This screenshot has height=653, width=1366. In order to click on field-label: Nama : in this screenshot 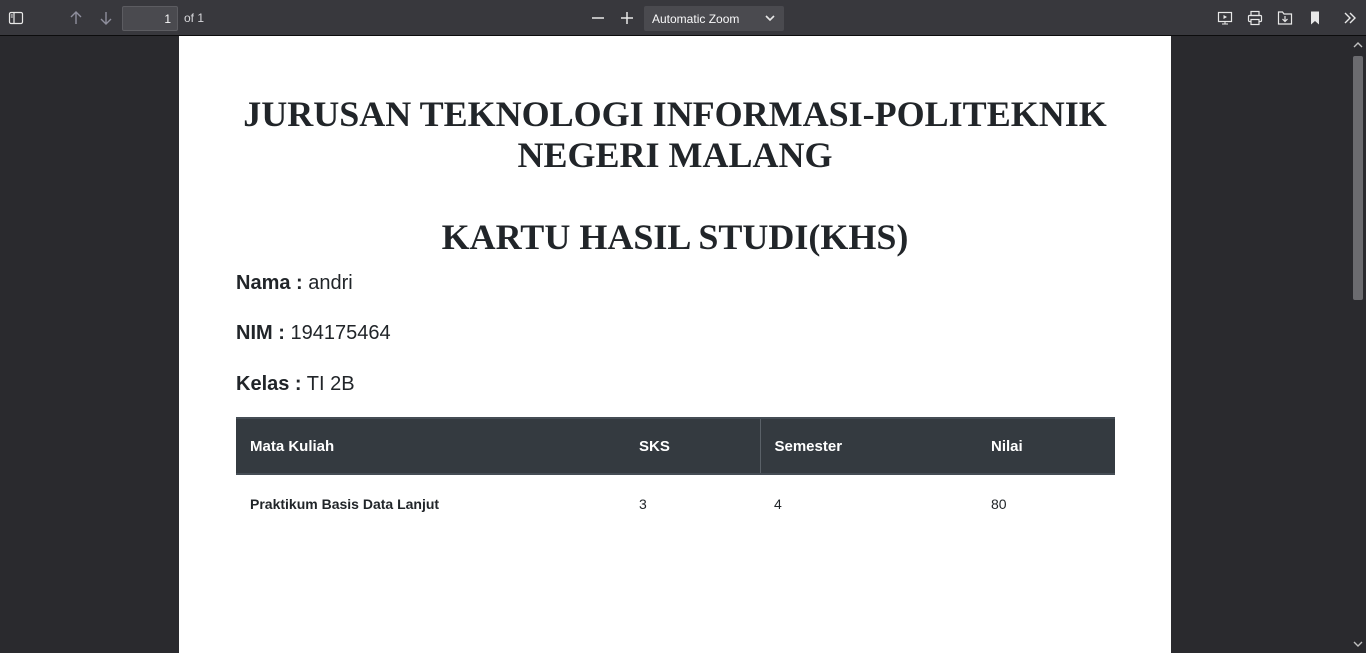, I will do `click(269, 283)`.